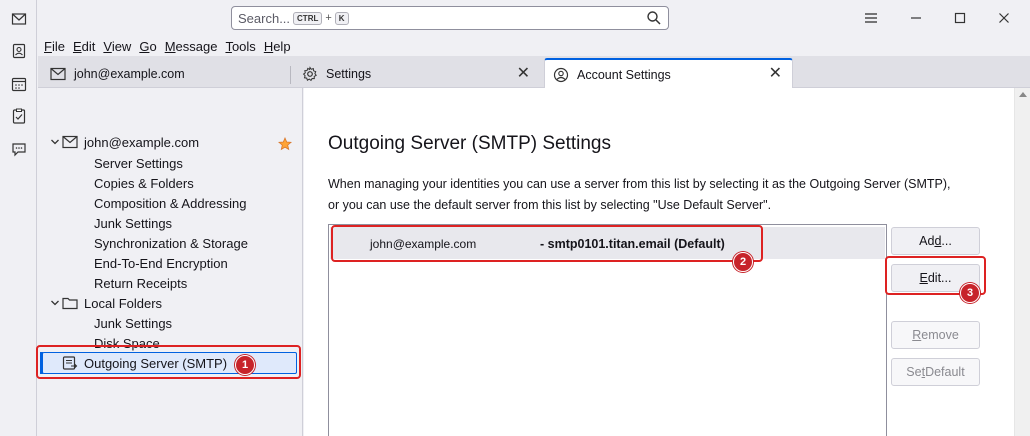  What do you see at coordinates (19, 84) in the screenshot?
I see `calendar-icon` at bounding box center [19, 84].